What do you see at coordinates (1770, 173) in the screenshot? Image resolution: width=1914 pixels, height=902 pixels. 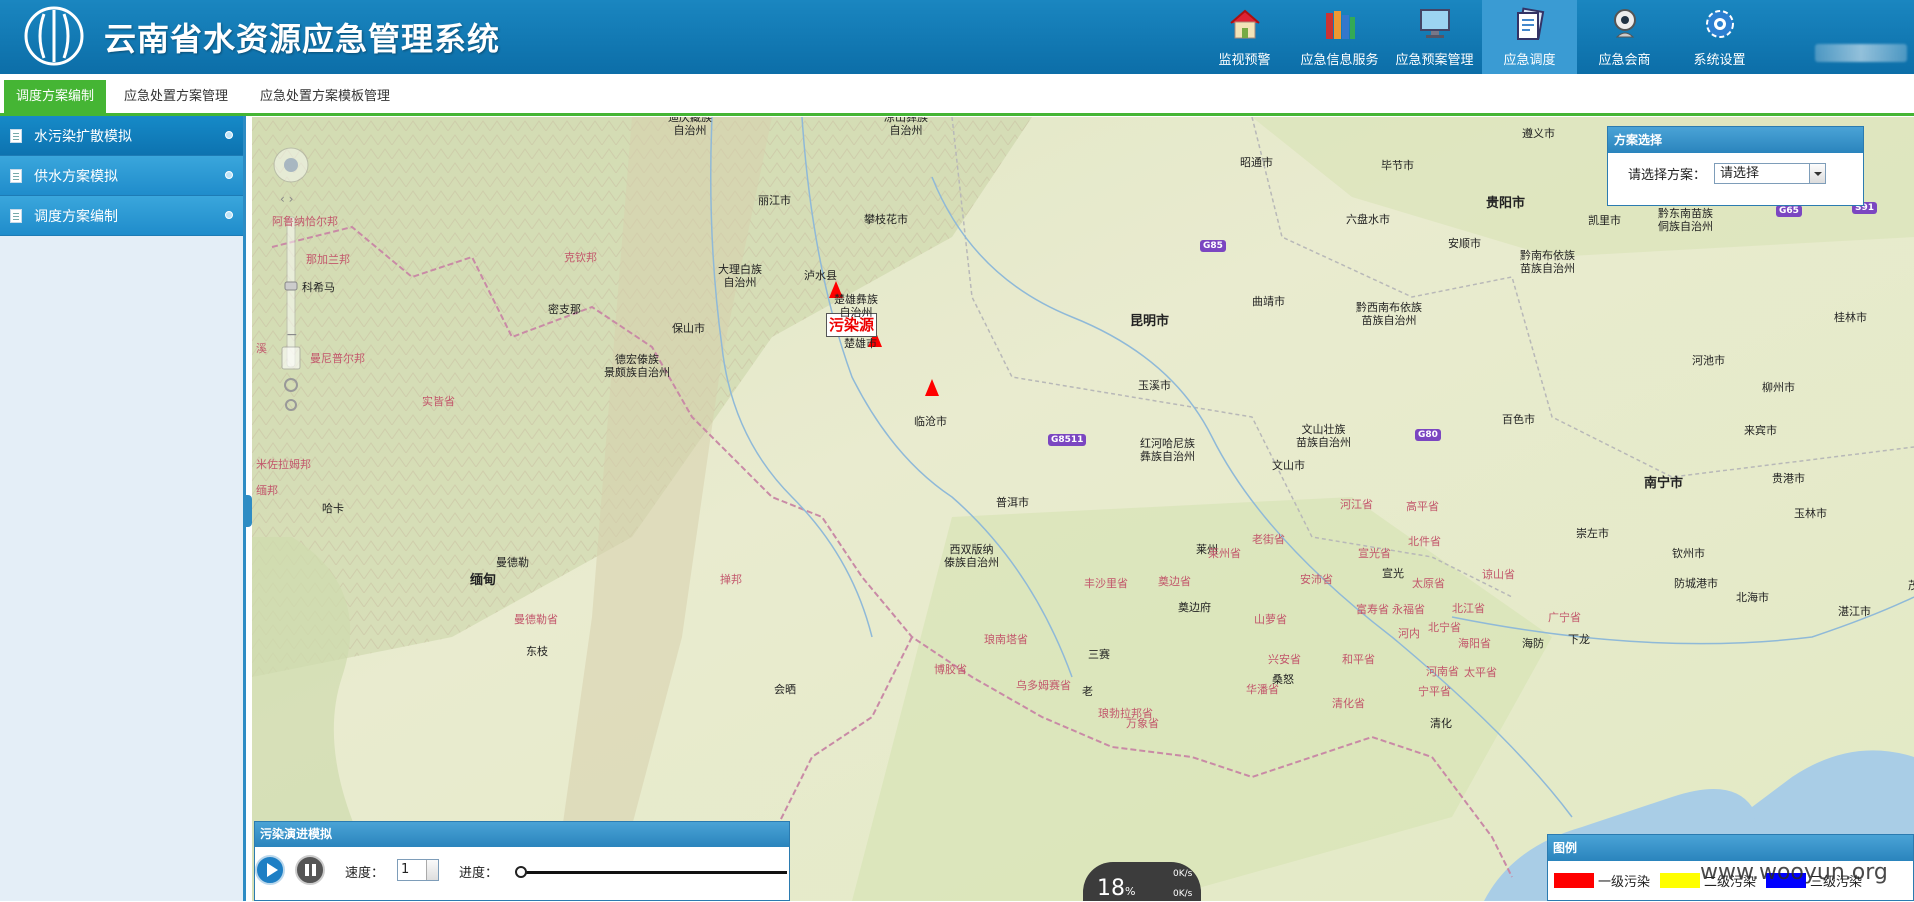 I see `plan-select: 请选择` at bounding box center [1770, 173].